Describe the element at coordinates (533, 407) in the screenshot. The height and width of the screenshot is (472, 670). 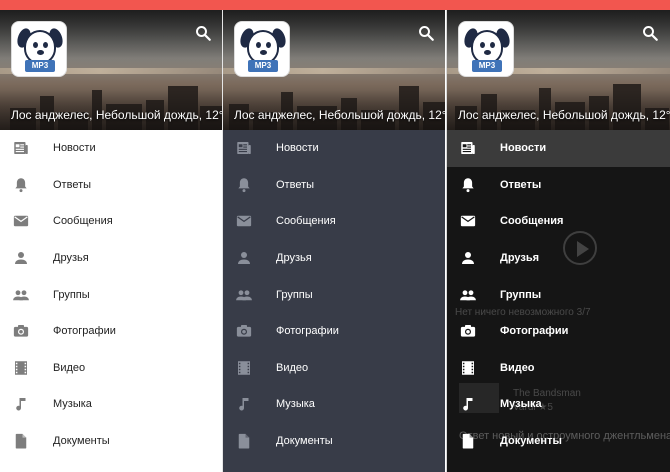
I see `feed-track-sub: Vardi ★5` at that location.